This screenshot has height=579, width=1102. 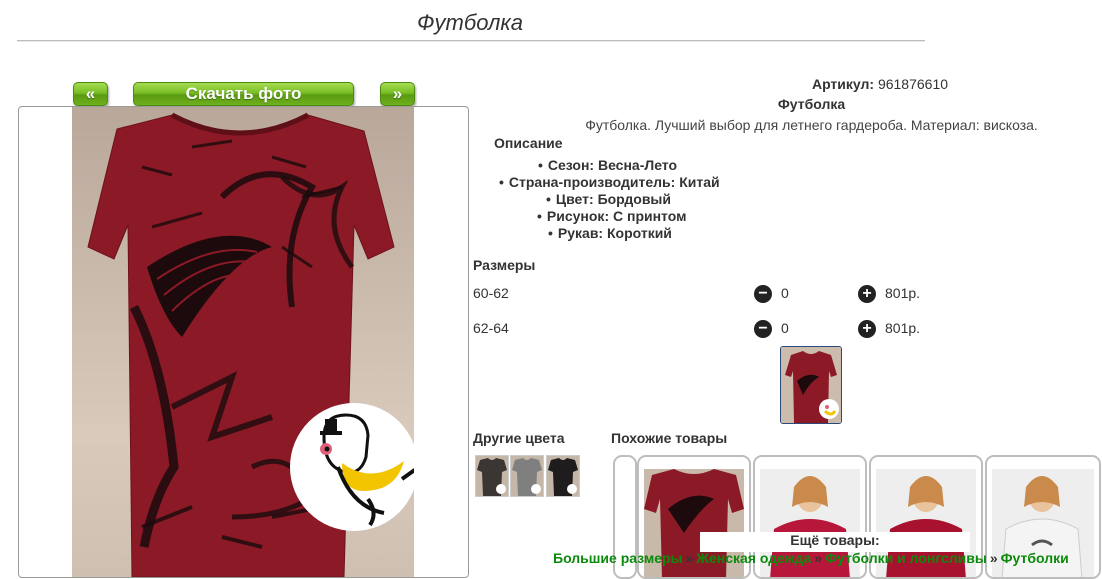 I want to click on breadcrumb-link: Большие размеры, so click(x=618, y=558).